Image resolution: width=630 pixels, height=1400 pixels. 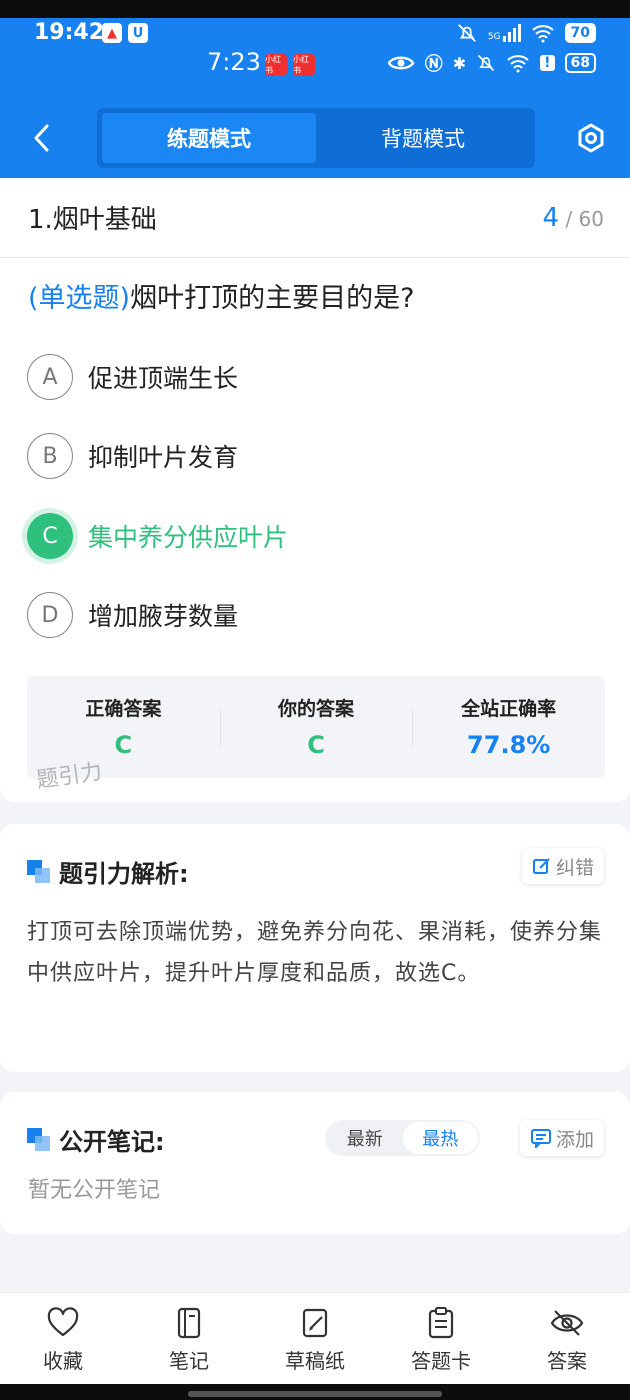 I want to click on app-notification-icon: U, so click(x=138, y=33).